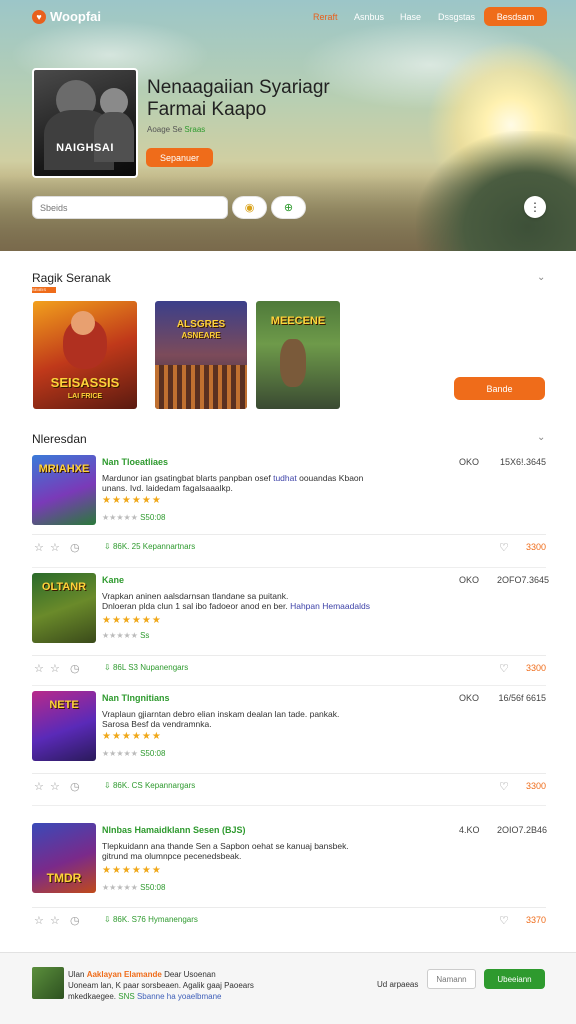 The width and height of the screenshot is (576, 1024). What do you see at coordinates (59, 439) in the screenshot?
I see `list-section-title: Nleresdan` at bounding box center [59, 439].